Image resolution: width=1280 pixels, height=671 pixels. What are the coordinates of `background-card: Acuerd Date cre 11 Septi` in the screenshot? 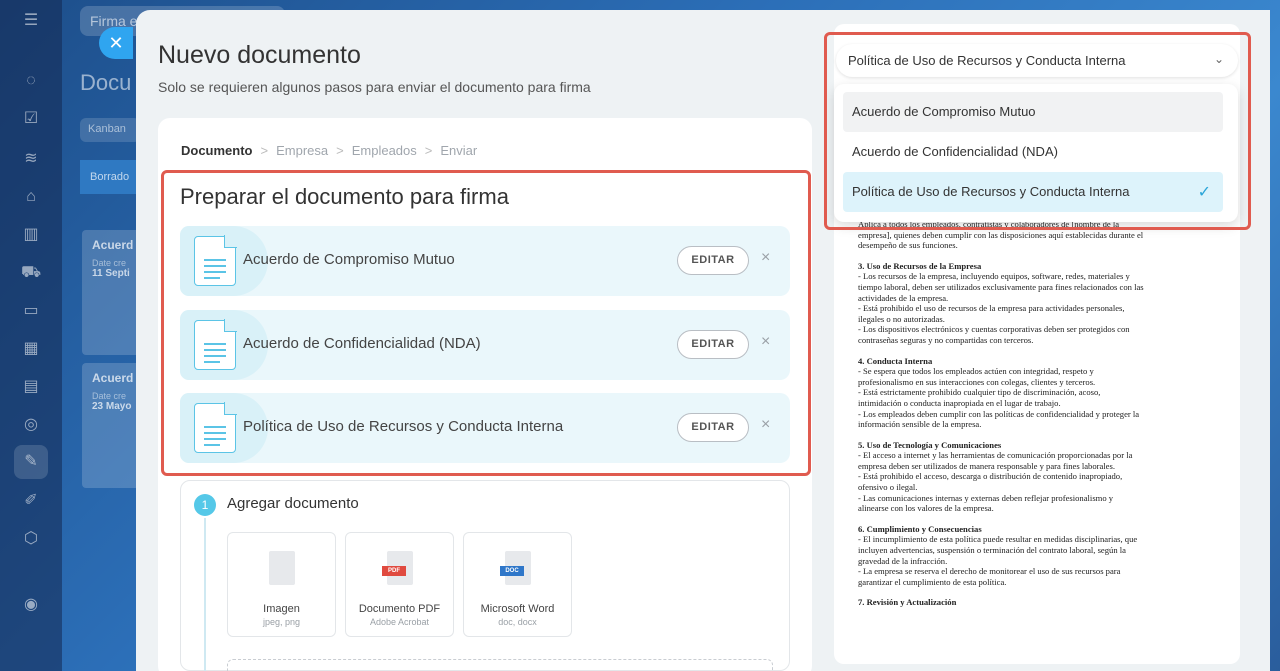 It's located at (112, 292).